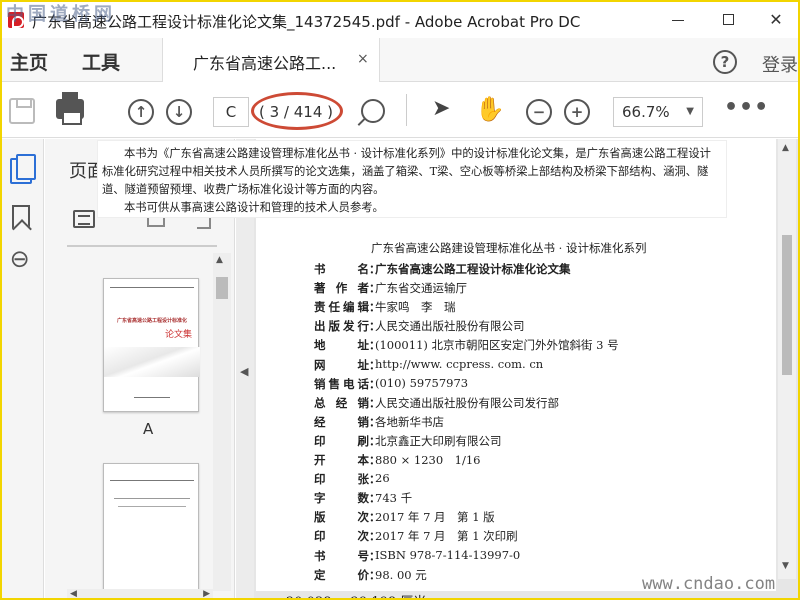 The height and width of the screenshot is (600, 800). I want to click on page-size-readout: 20.038 × 29.198 厘米, so click(356, 594).